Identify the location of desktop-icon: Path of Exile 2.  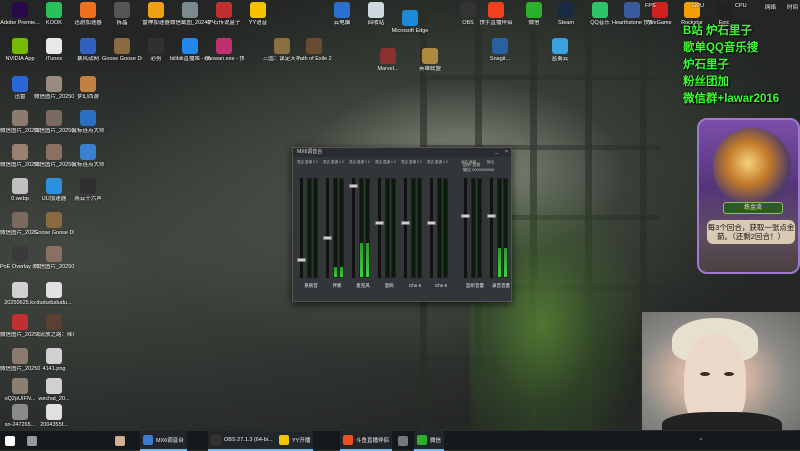
(314, 50).